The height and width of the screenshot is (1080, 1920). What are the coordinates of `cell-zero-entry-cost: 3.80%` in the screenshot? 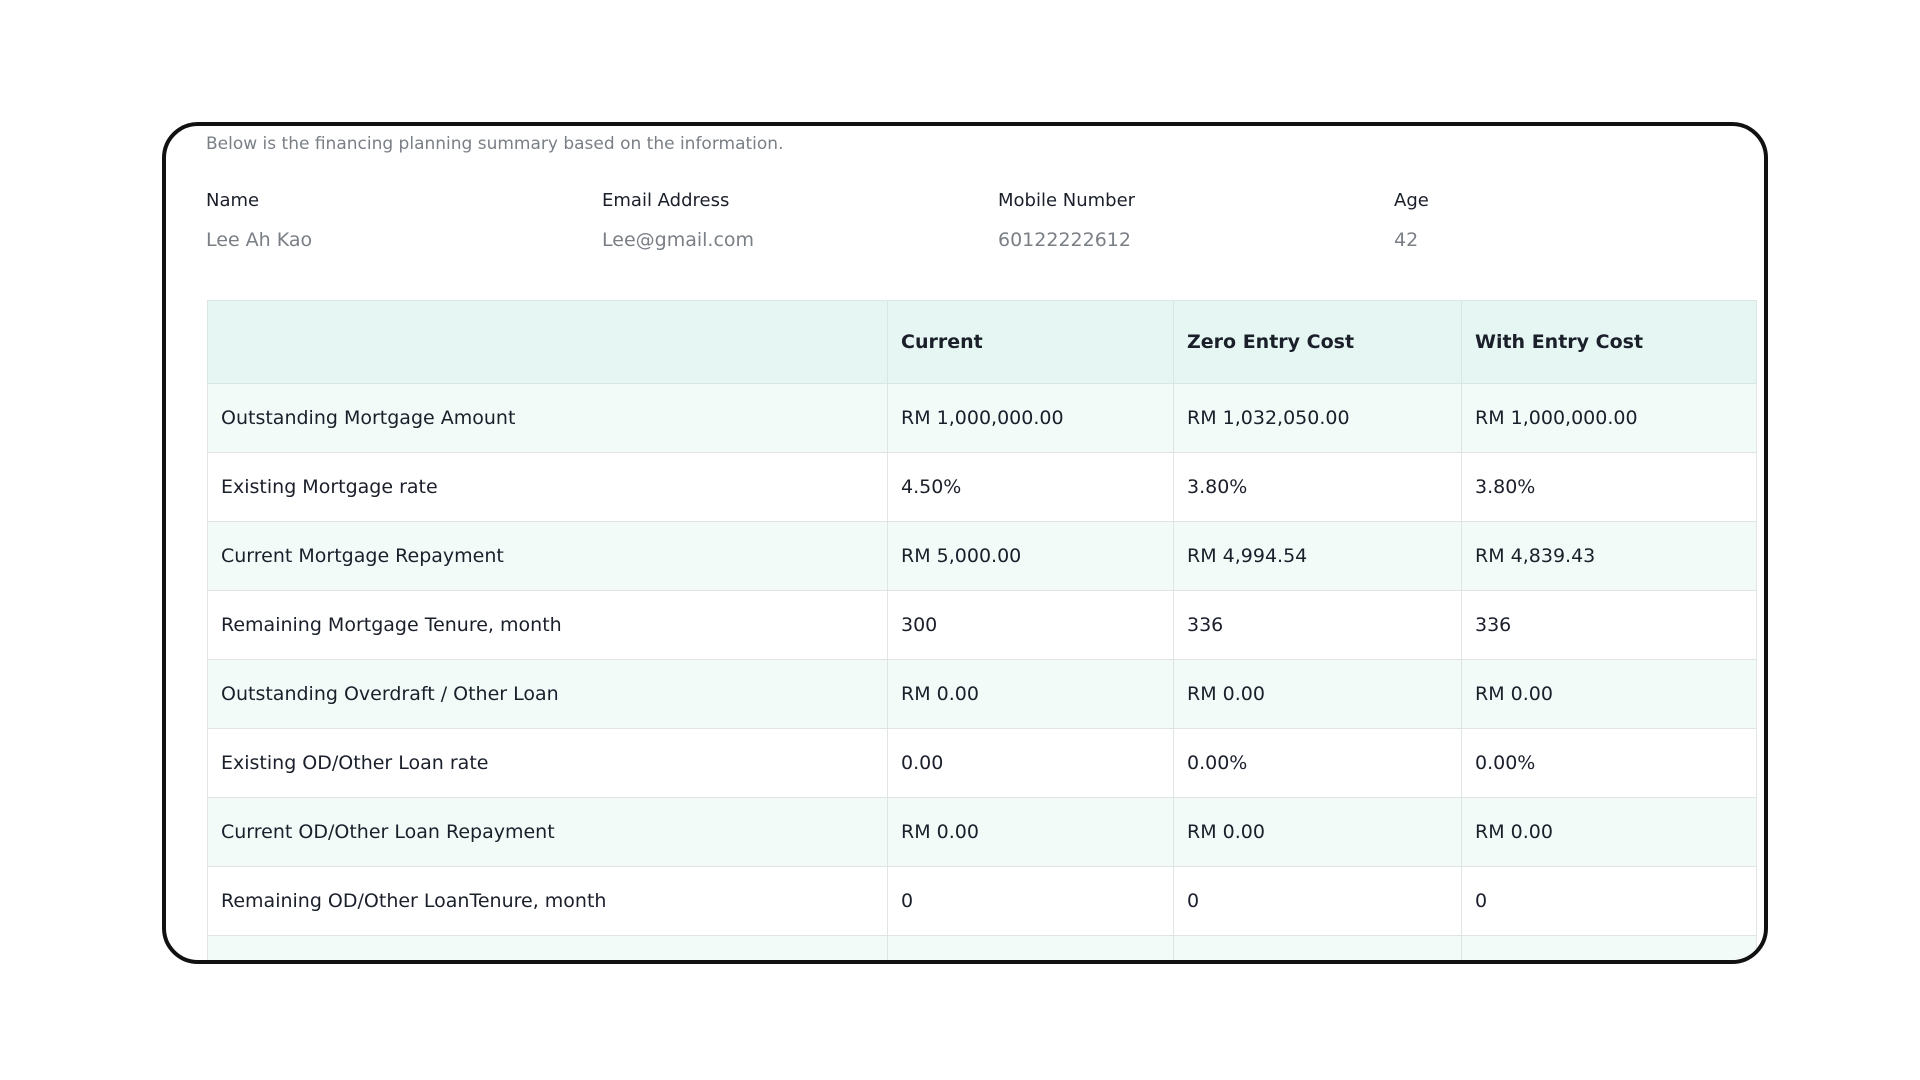 It's located at (1317, 487).